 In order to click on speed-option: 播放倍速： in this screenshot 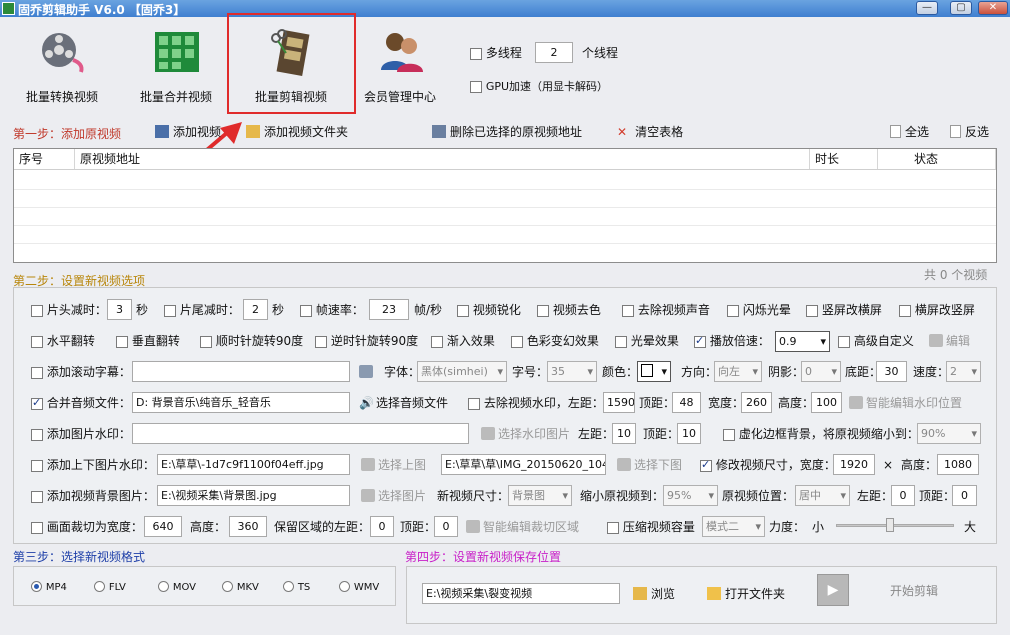, I will do `click(732, 341)`.